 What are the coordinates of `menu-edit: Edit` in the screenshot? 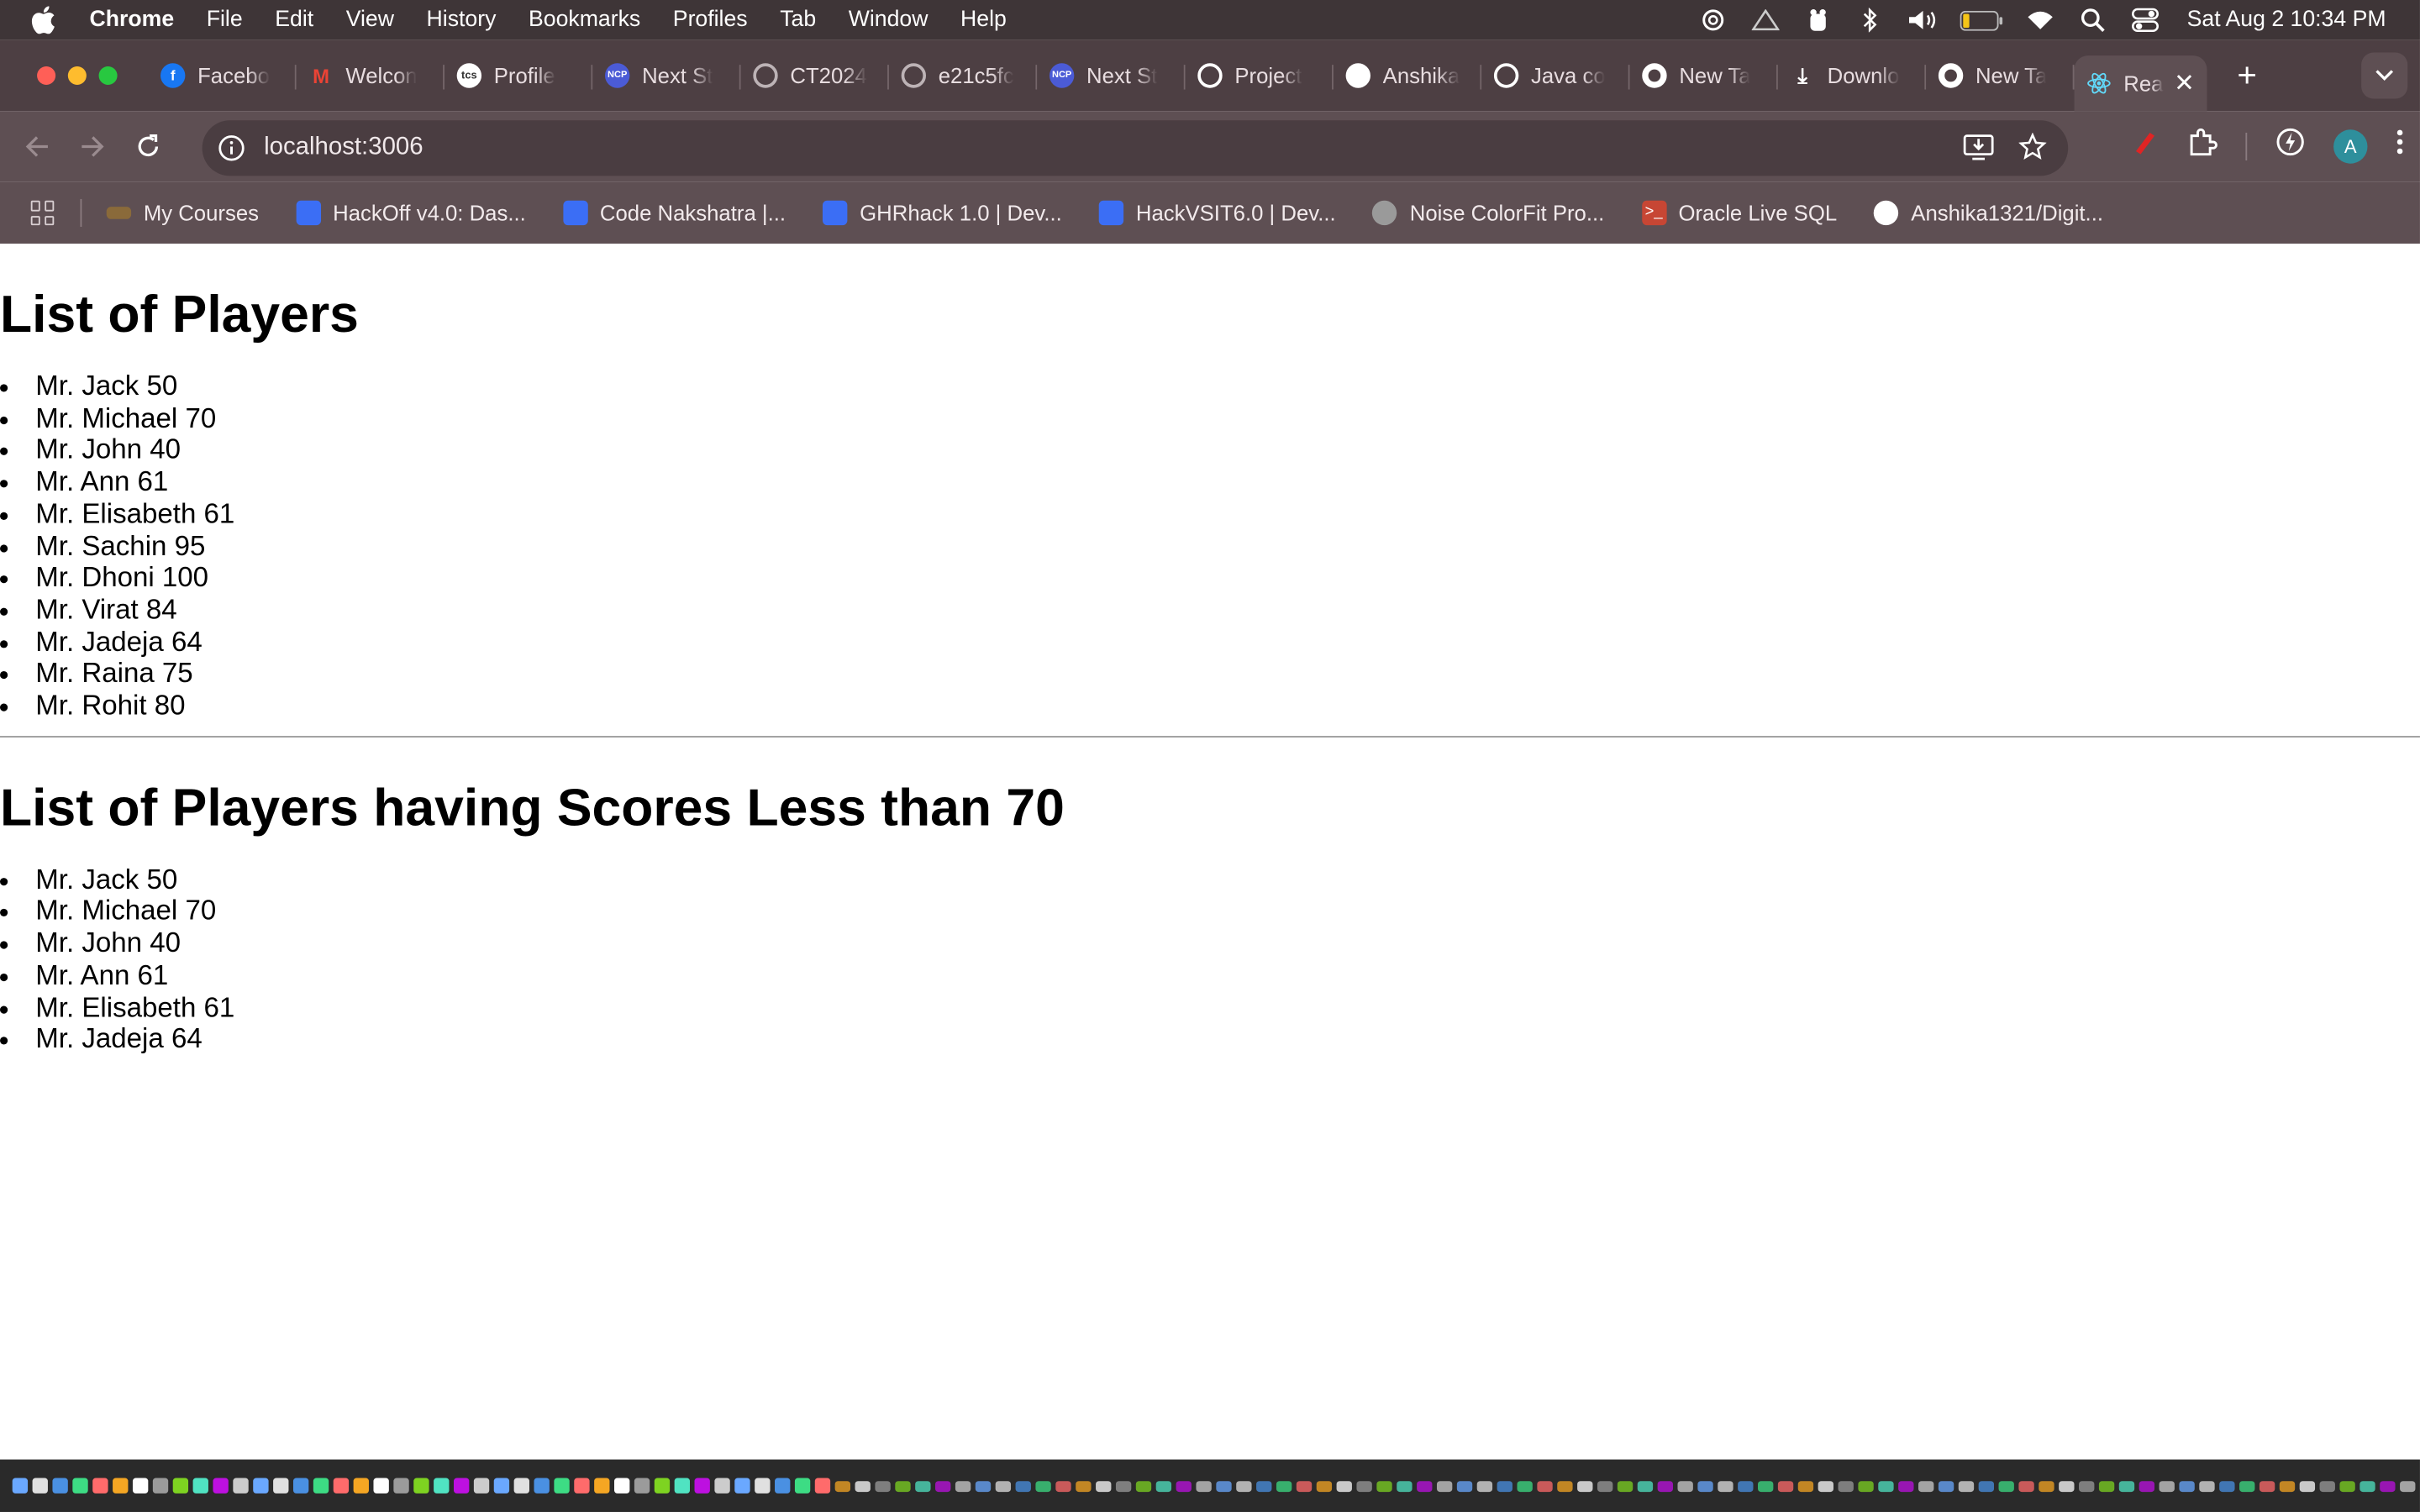 It's located at (294, 20).